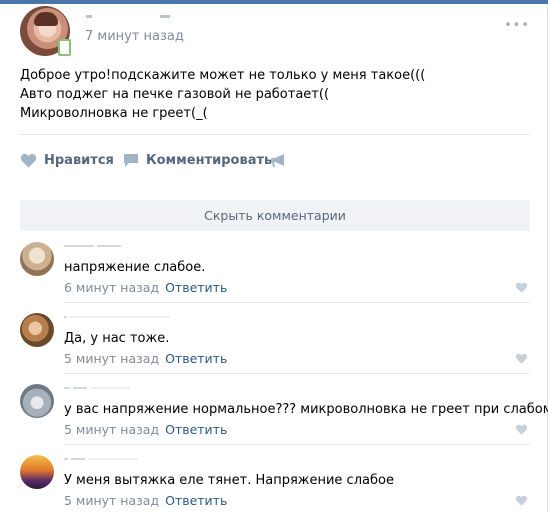 The image size is (548, 517). I want to click on author-name-obscured, so click(136, 18).